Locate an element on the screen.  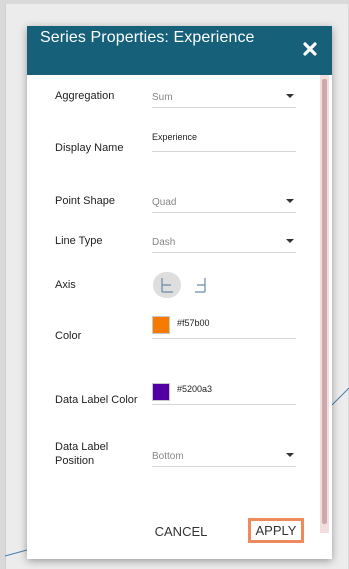
color-label: Color is located at coordinates (68, 336).